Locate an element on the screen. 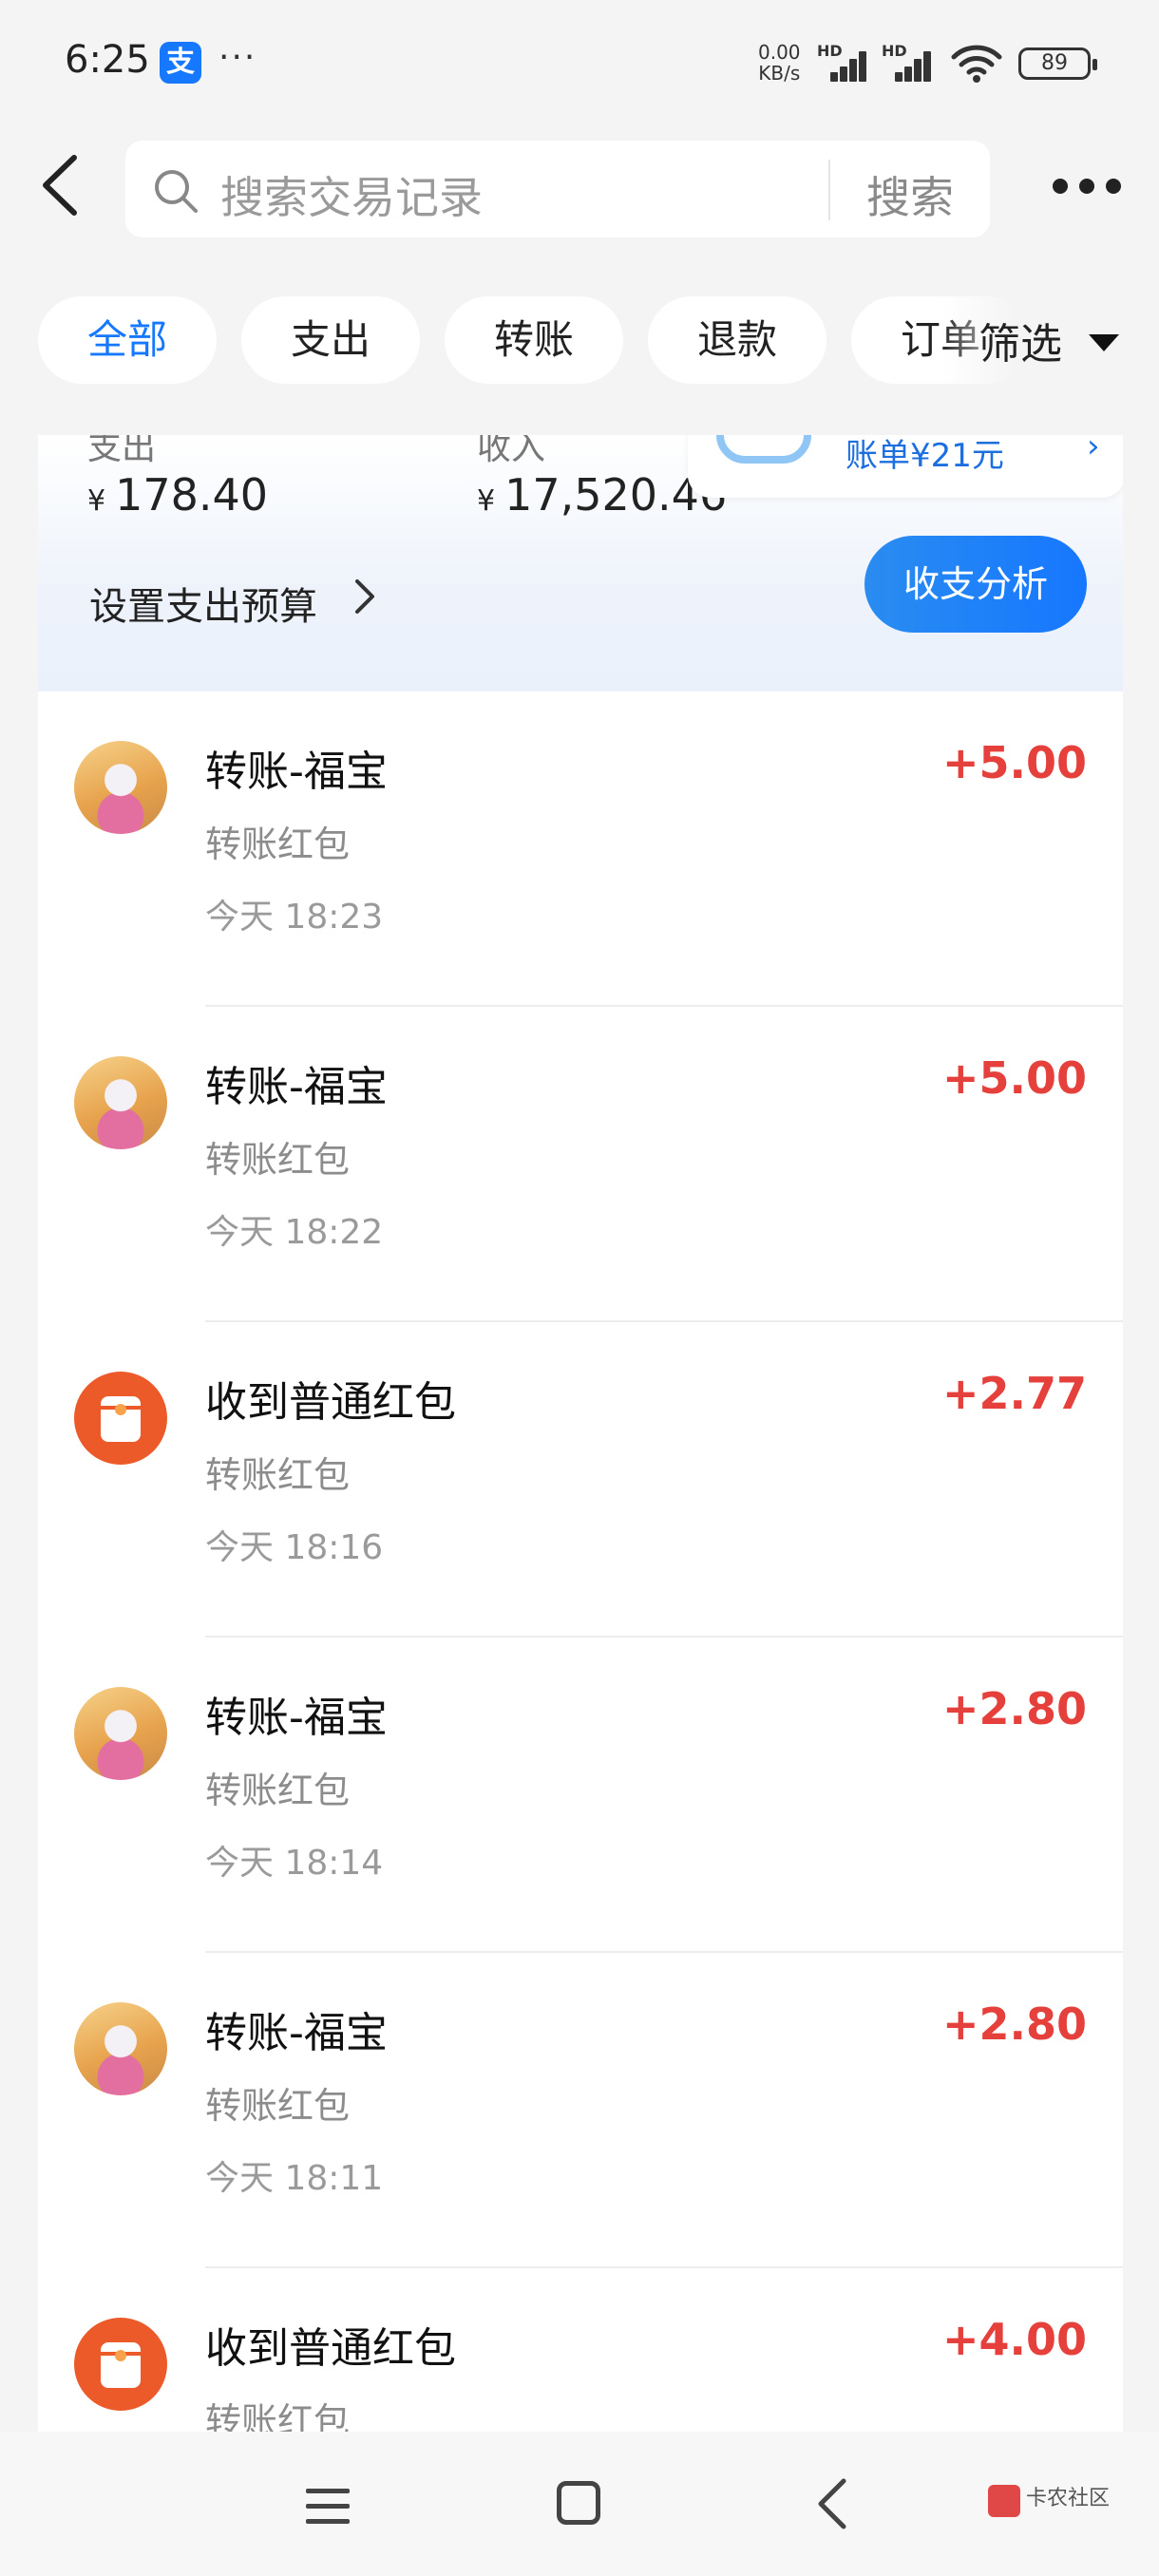 The image size is (1159, 2576). system-nav-bar: 卡农社区 is located at coordinates (579, 2504).